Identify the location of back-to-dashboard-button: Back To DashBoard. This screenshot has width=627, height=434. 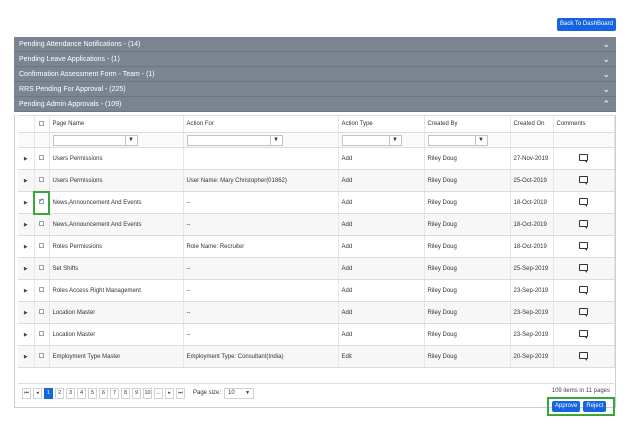
(586, 24).